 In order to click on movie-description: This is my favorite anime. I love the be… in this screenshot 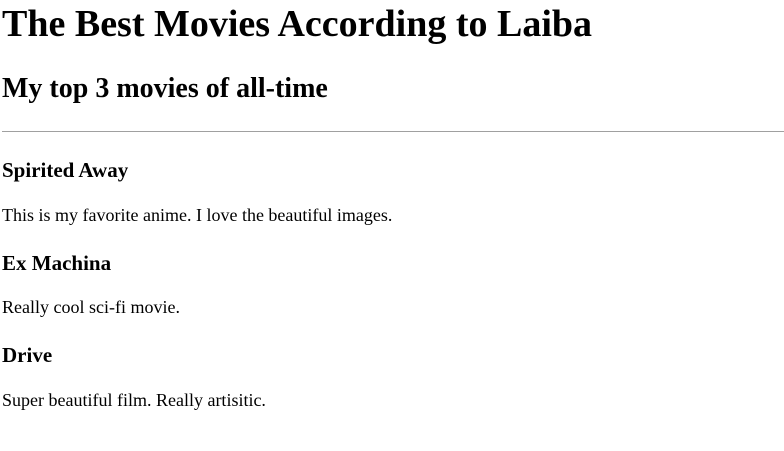, I will do `click(197, 215)`.